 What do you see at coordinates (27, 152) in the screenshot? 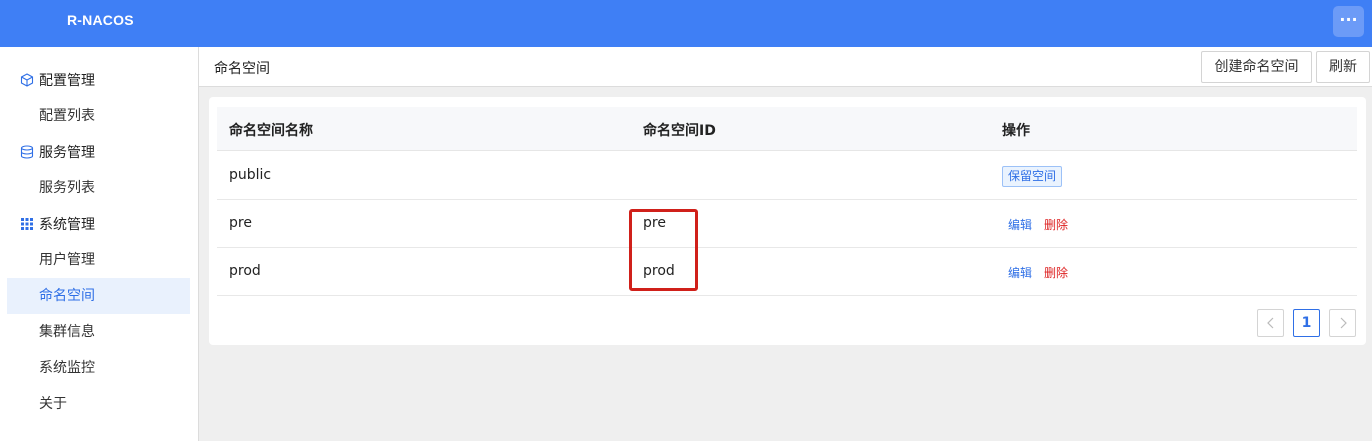
I see `database-icon` at bounding box center [27, 152].